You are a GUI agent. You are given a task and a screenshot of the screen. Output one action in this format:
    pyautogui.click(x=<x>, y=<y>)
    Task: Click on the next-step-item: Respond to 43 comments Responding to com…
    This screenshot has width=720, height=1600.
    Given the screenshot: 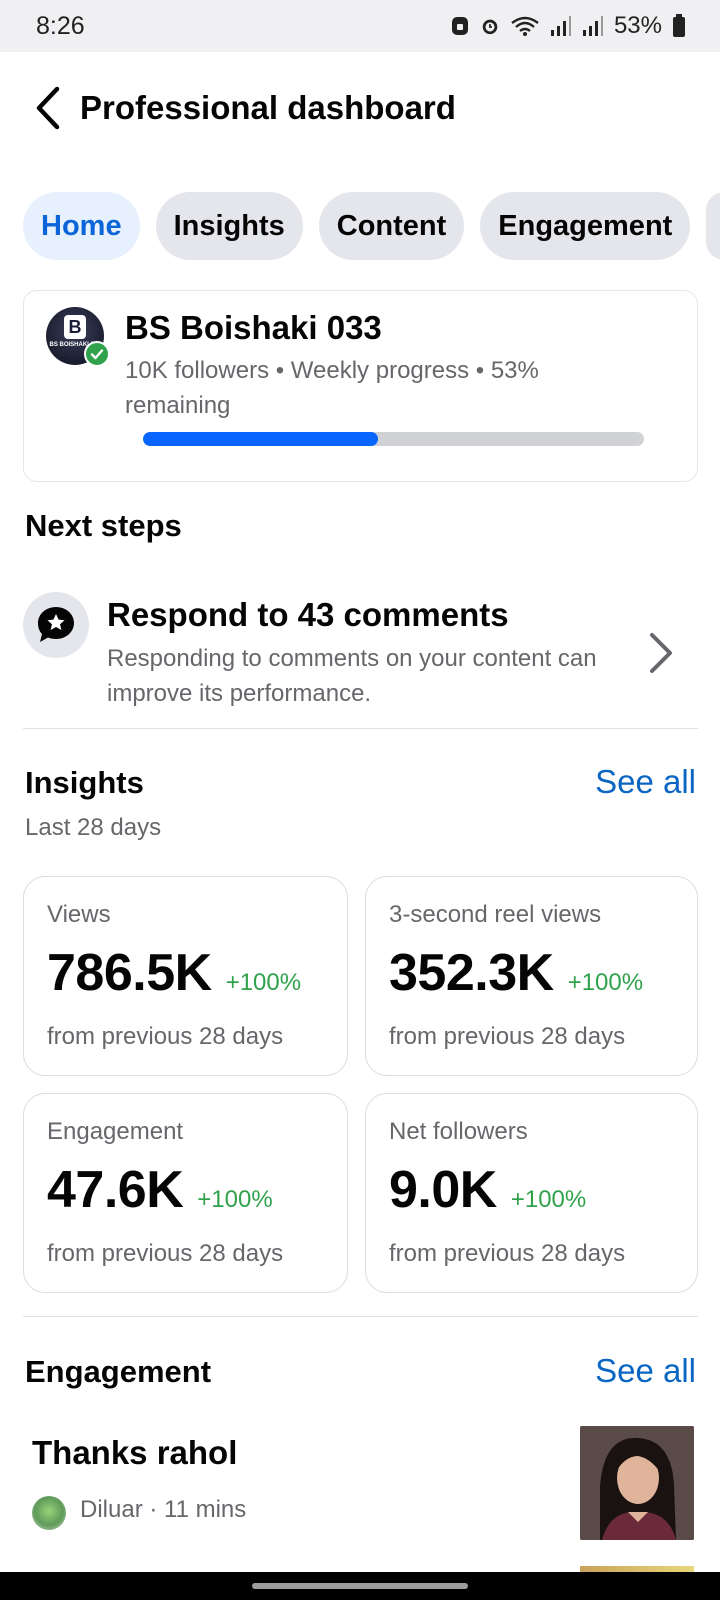 What is the action you would take?
    pyautogui.click(x=360, y=655)
    